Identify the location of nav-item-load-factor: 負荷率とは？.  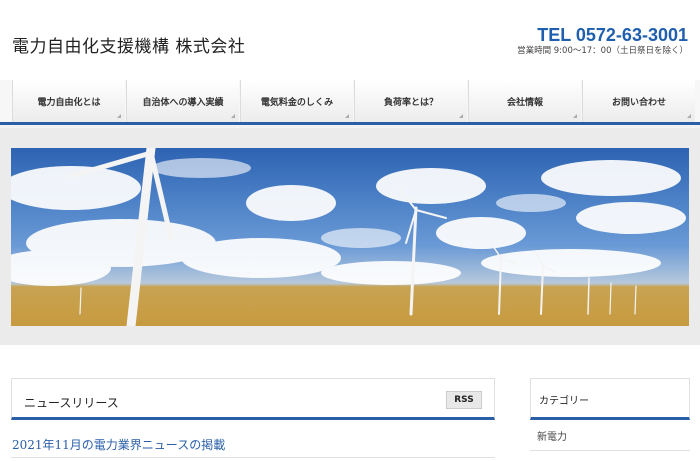
(410, 101).